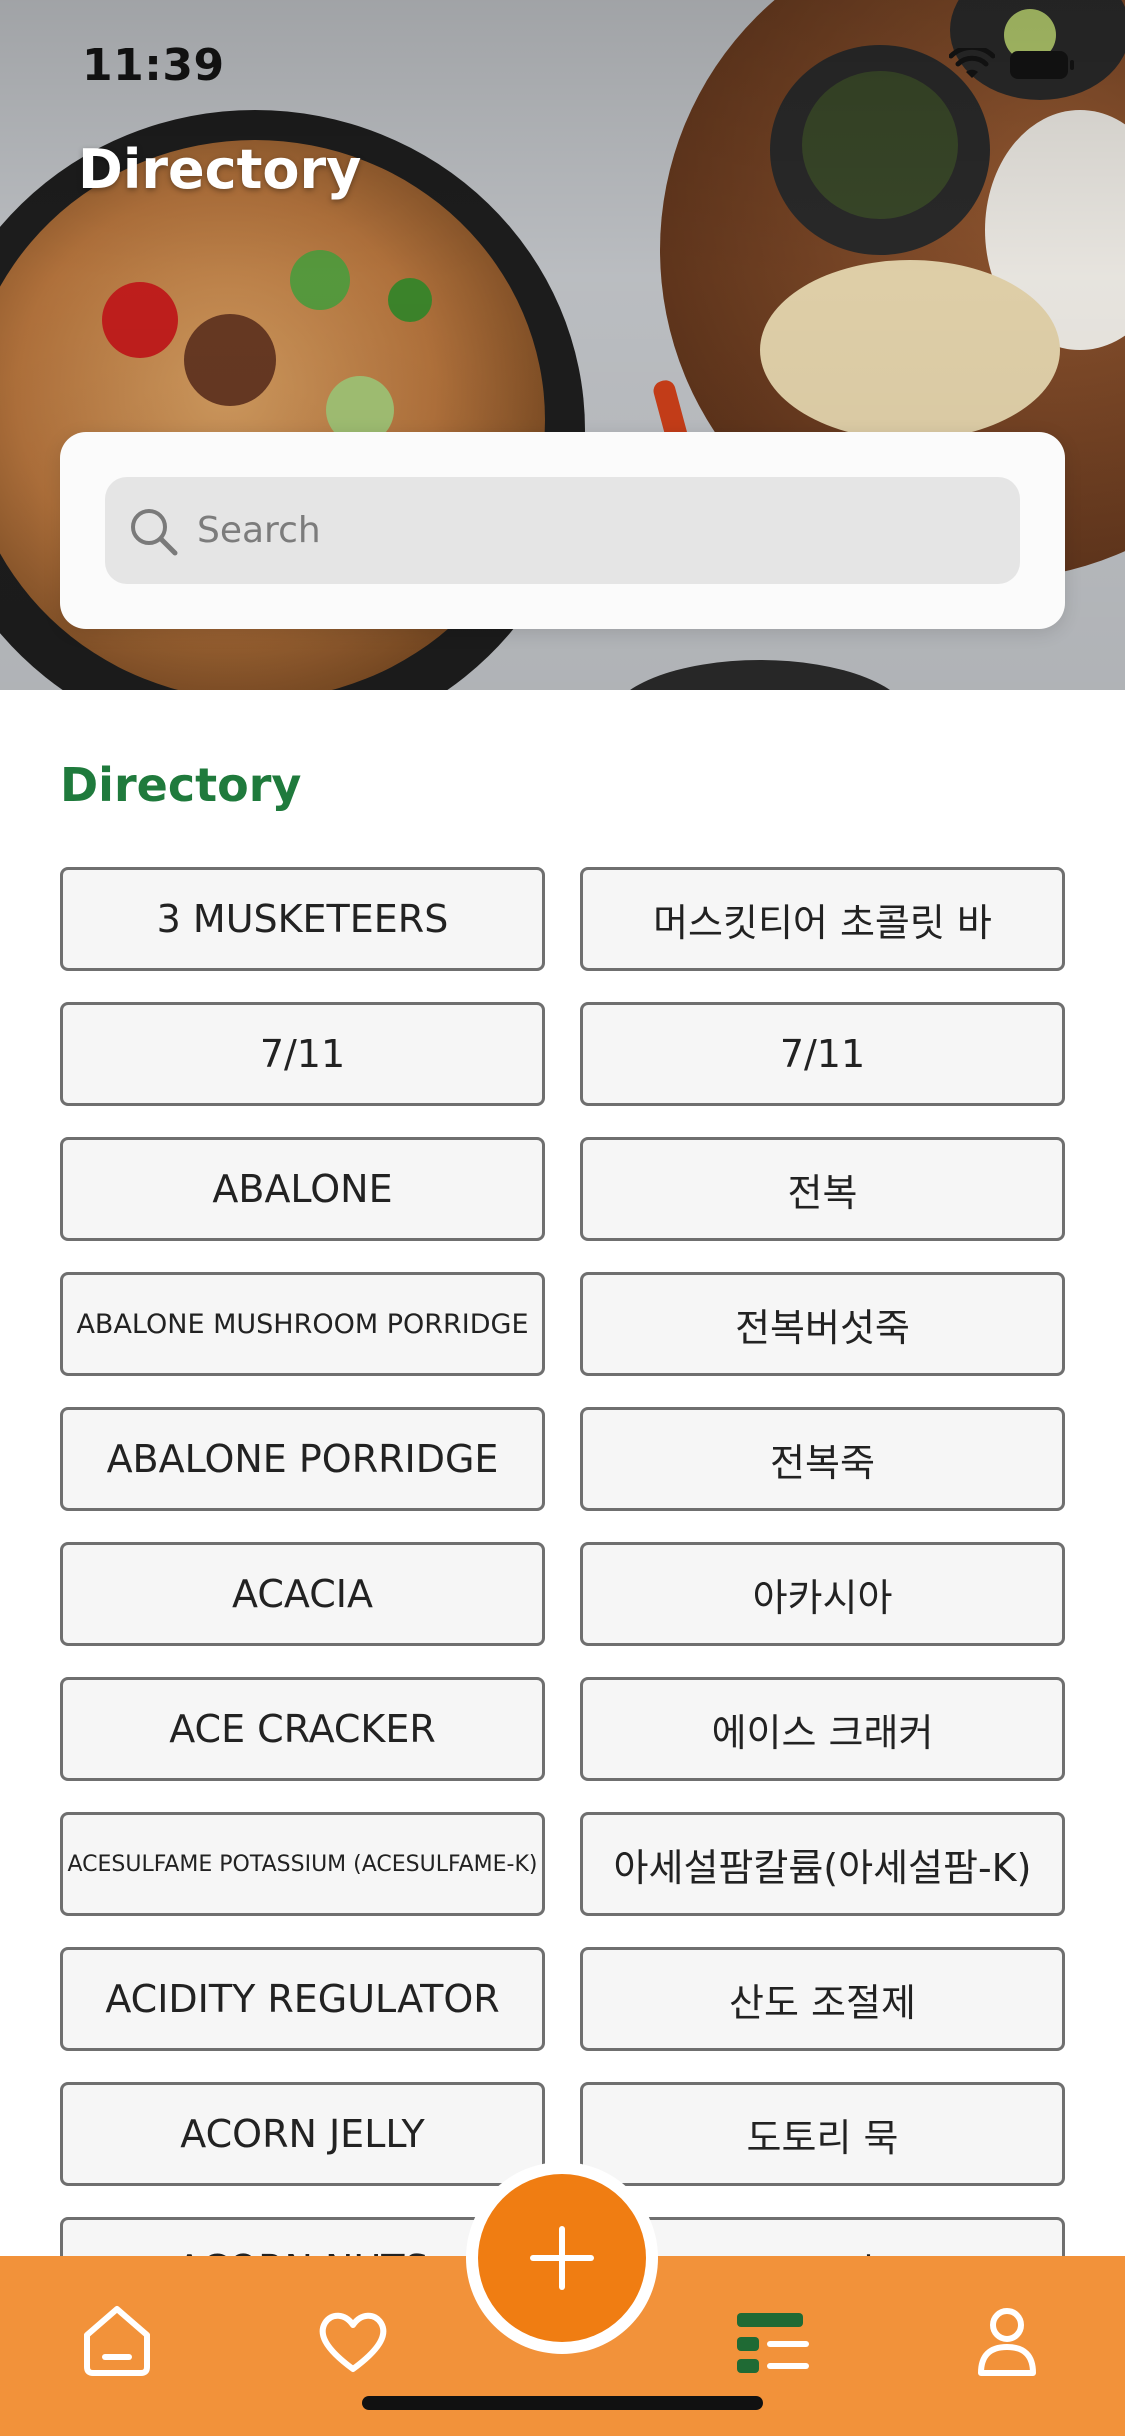 The image size is (1125, 2436). What do you see at coordinates (562, 1459) in the screenshot?
I see `directory-row: ABALONE PORRIDGE 전복죽` at bounding box center [562, 1459].